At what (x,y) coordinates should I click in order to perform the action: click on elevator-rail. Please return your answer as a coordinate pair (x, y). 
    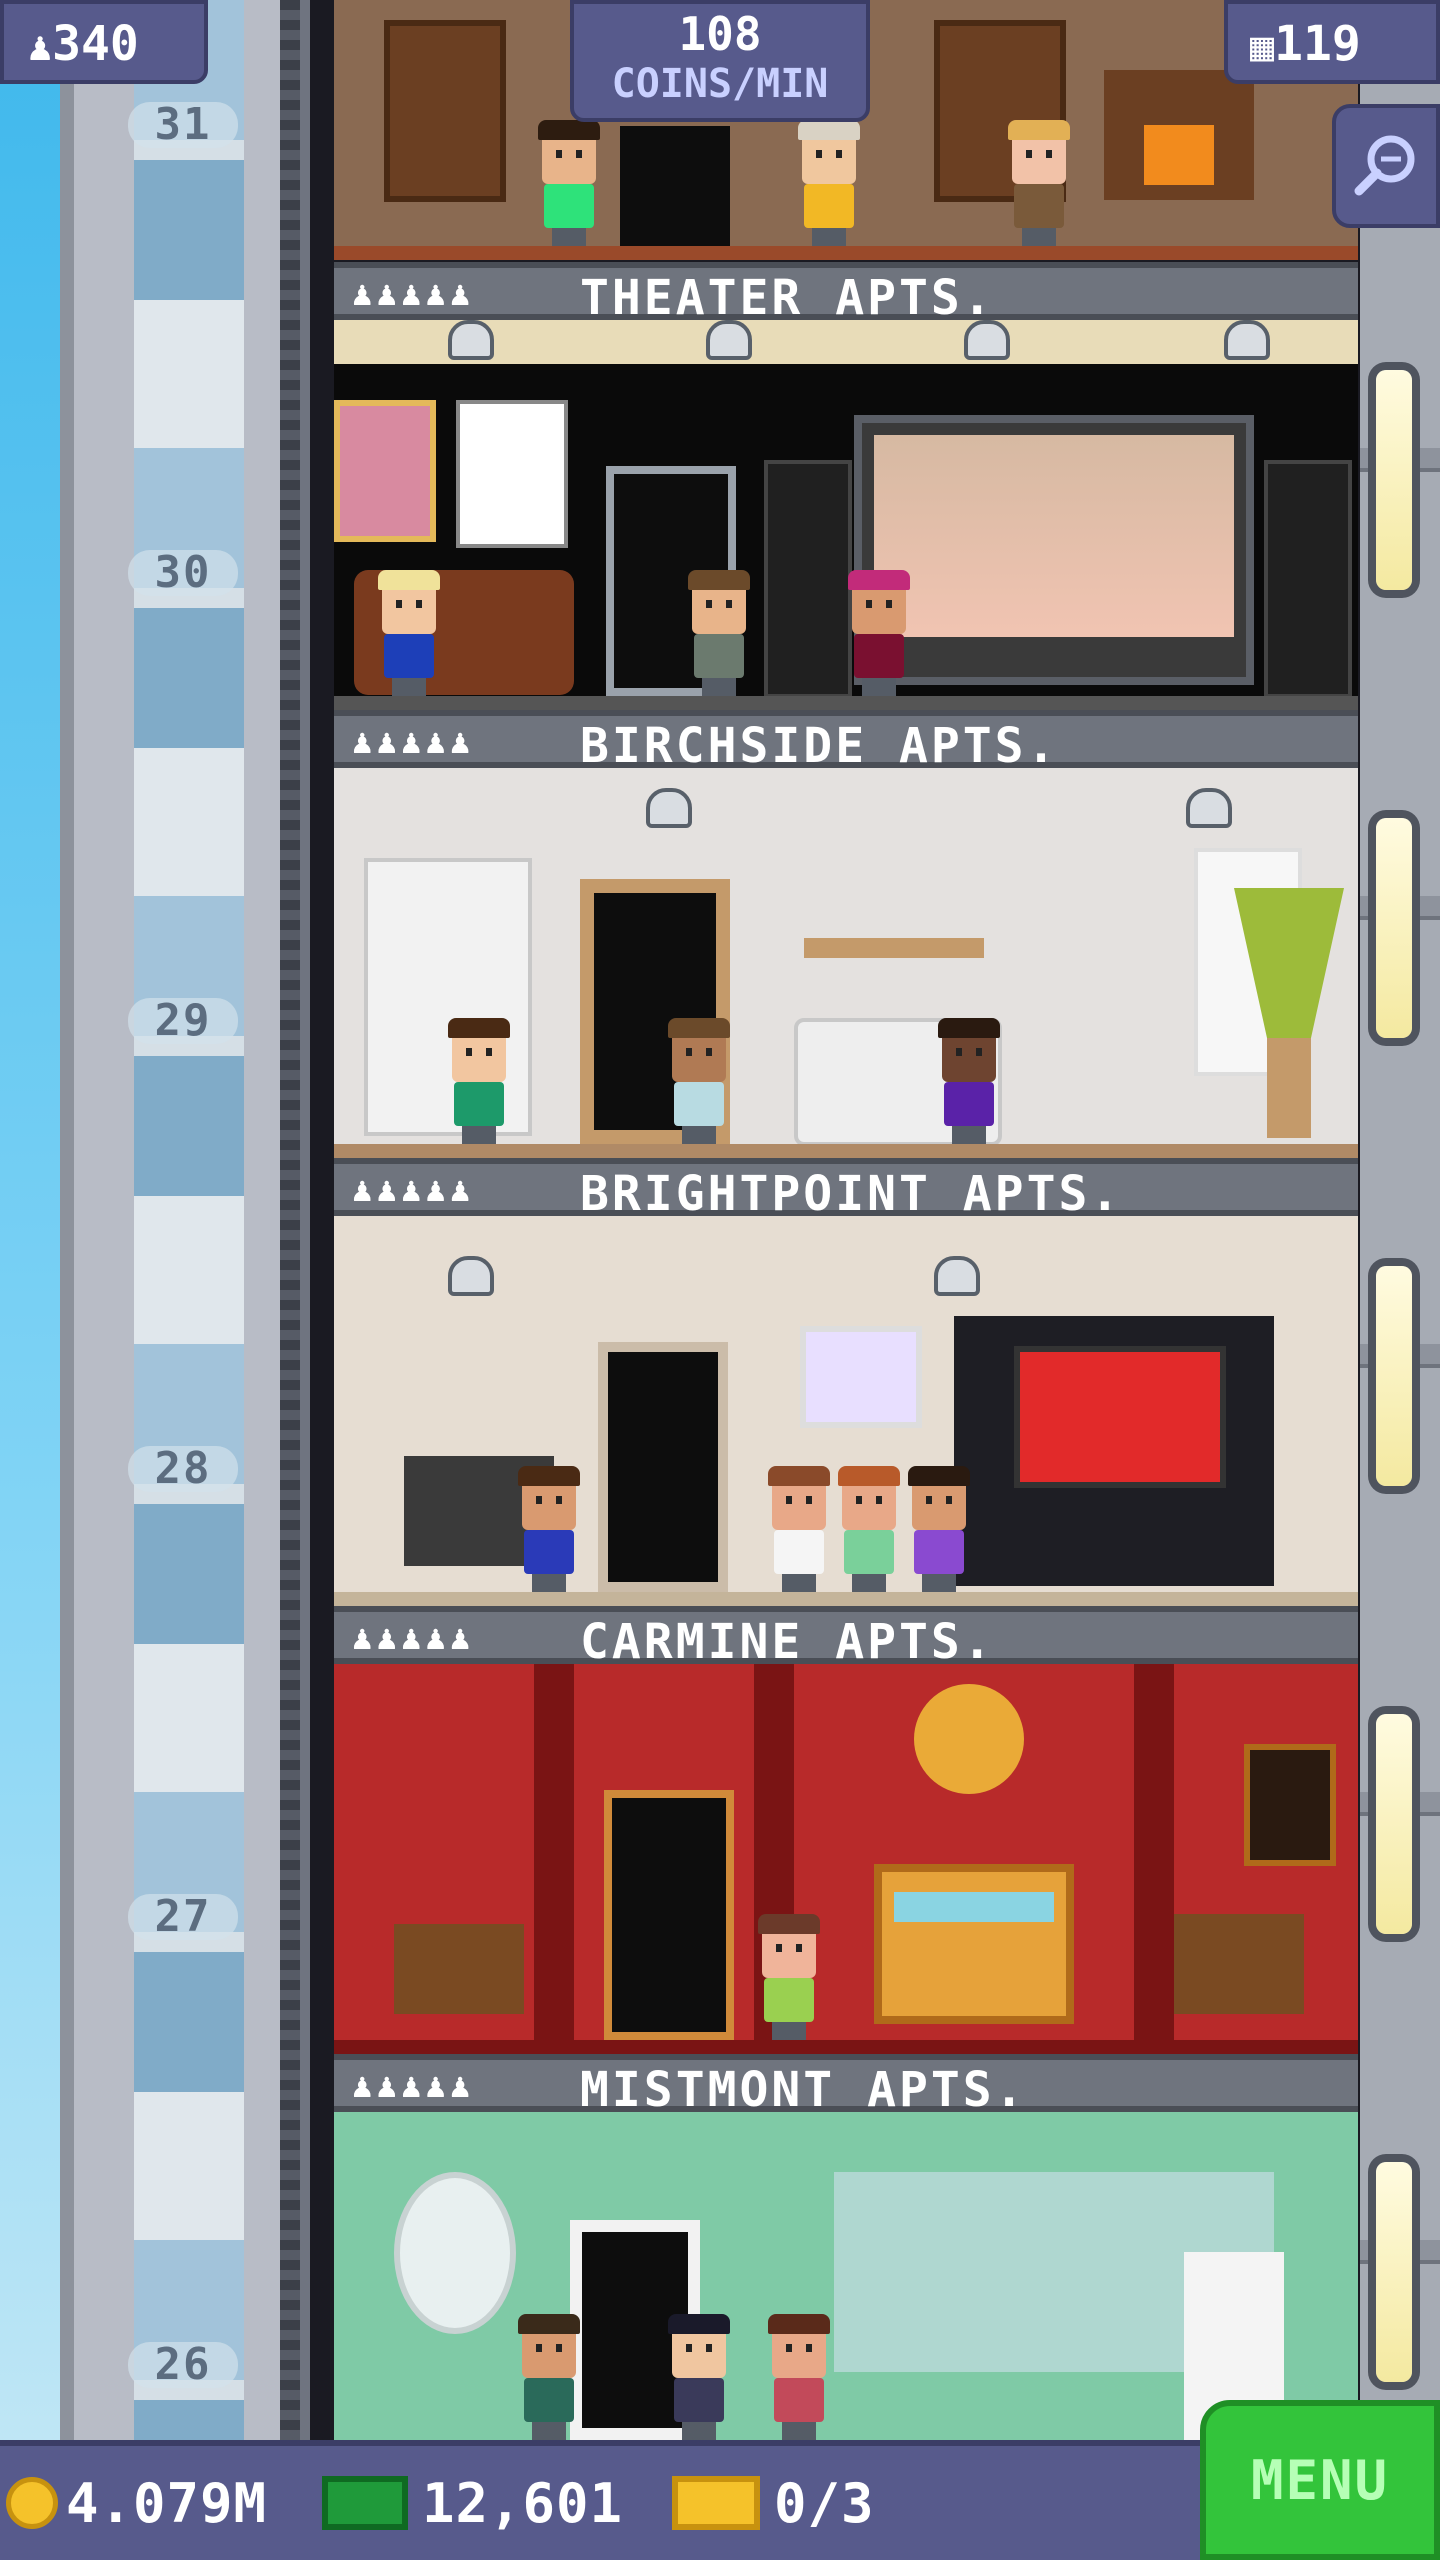
    Looking at the image, I should click on (290, 1220).